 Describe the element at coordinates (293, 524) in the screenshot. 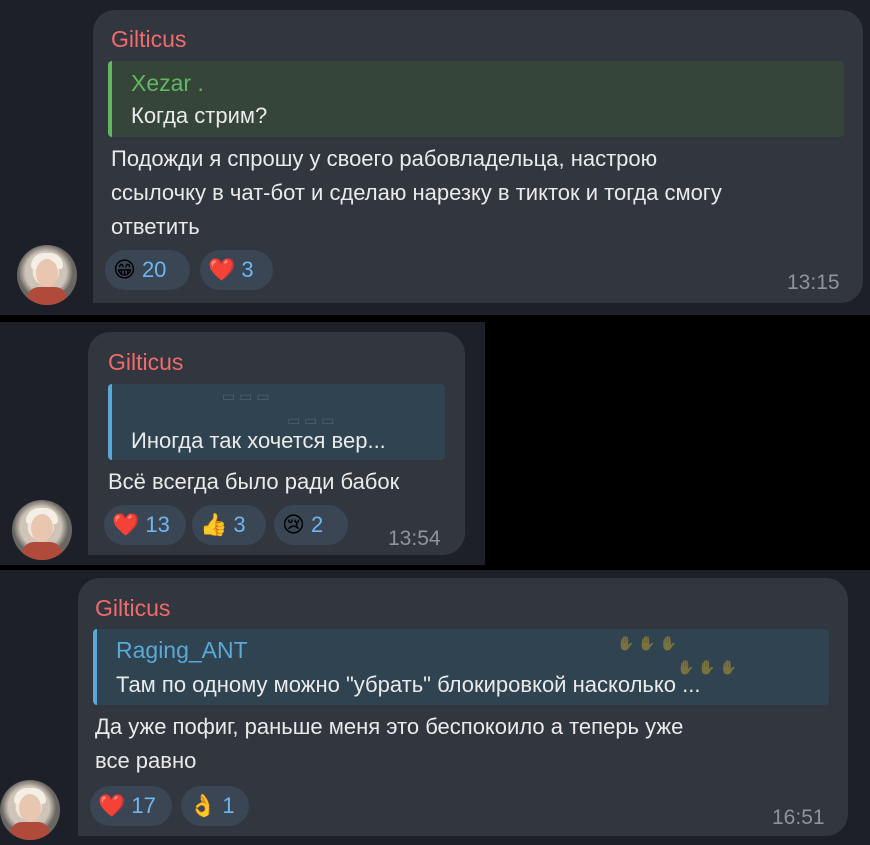

I see `crying-face-icon: 😢` at that location.